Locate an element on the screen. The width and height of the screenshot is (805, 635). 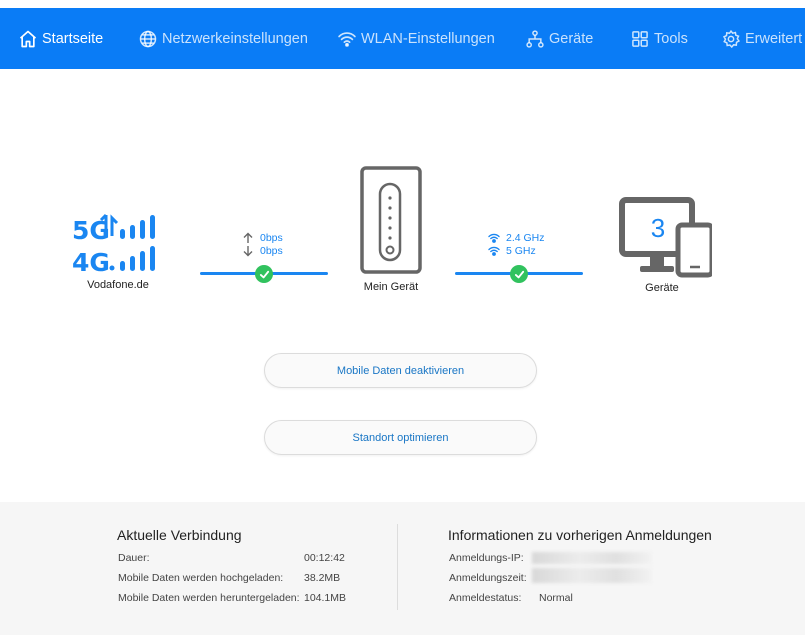
wifi-band-24: 2.4 GHz is located at coordinates (516, 237).